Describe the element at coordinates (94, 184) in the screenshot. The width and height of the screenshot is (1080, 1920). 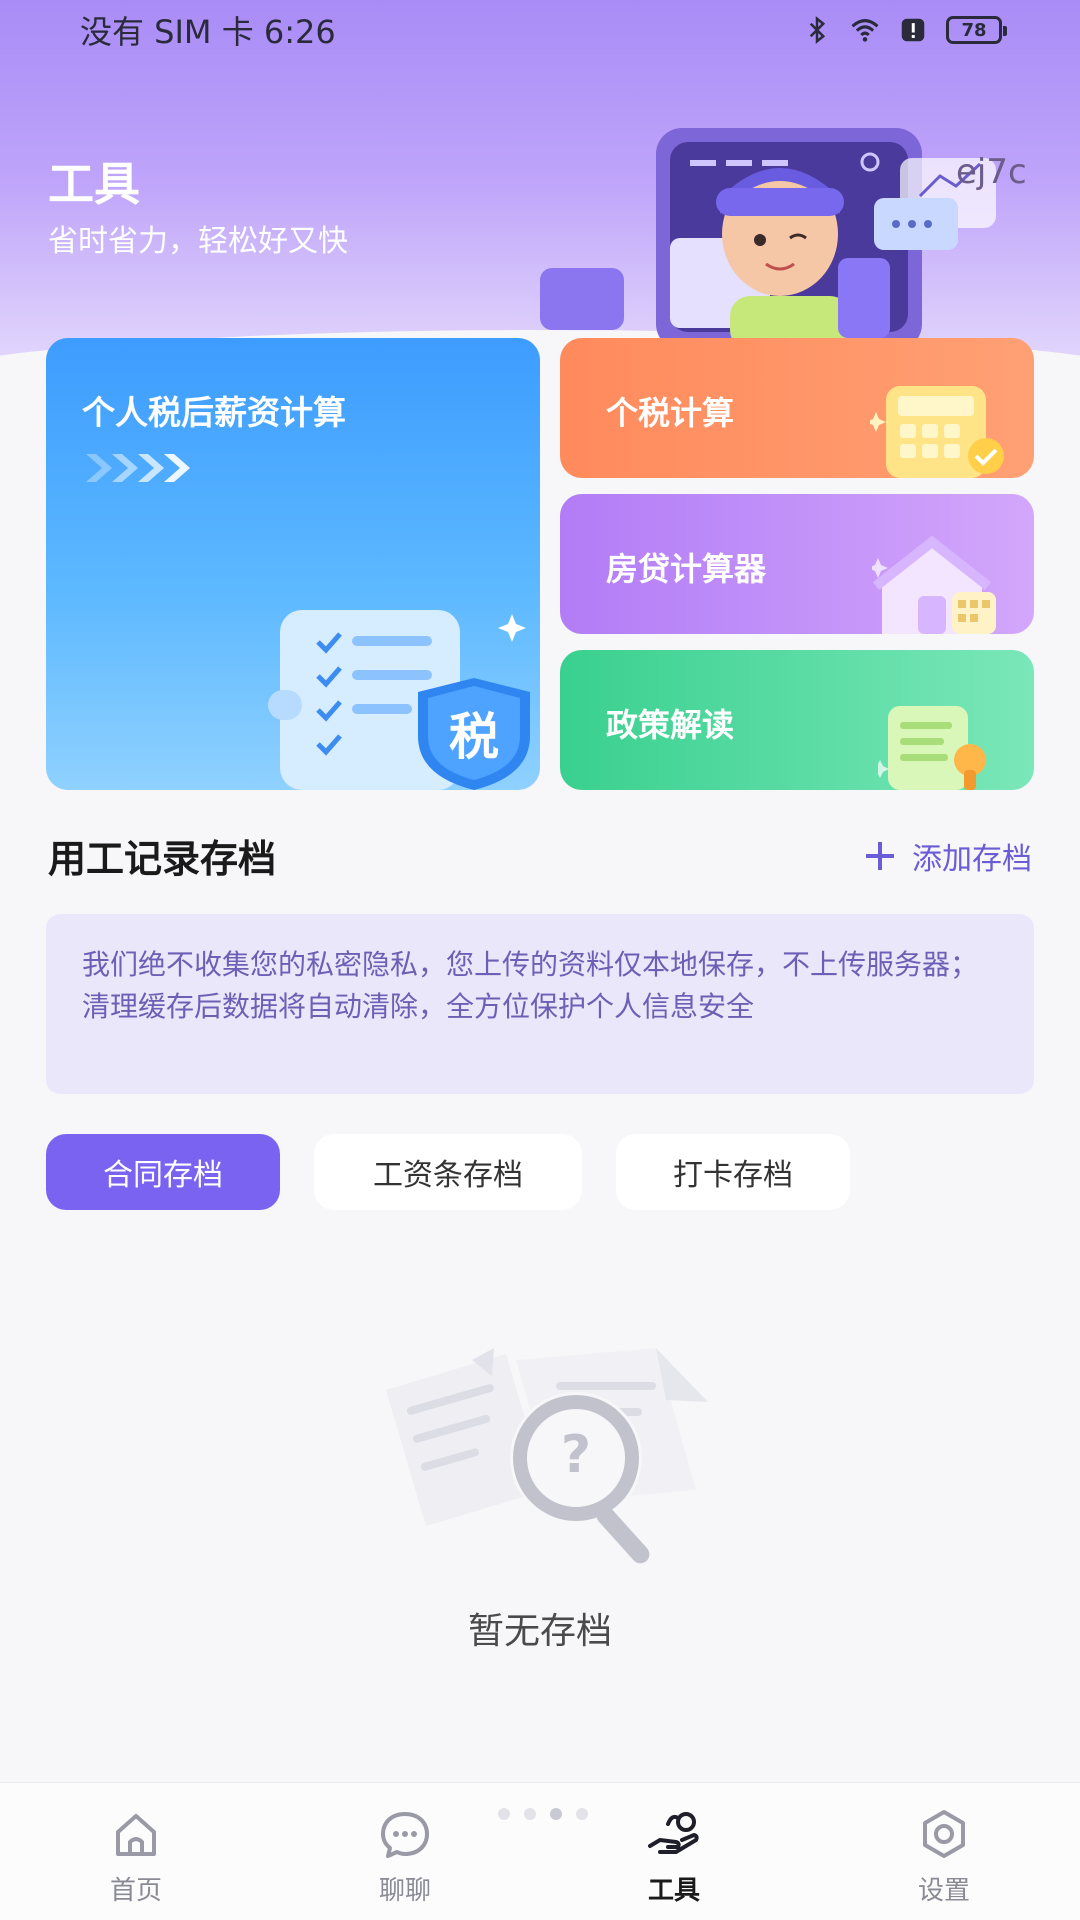
I see `page-title: 工具` at that location.